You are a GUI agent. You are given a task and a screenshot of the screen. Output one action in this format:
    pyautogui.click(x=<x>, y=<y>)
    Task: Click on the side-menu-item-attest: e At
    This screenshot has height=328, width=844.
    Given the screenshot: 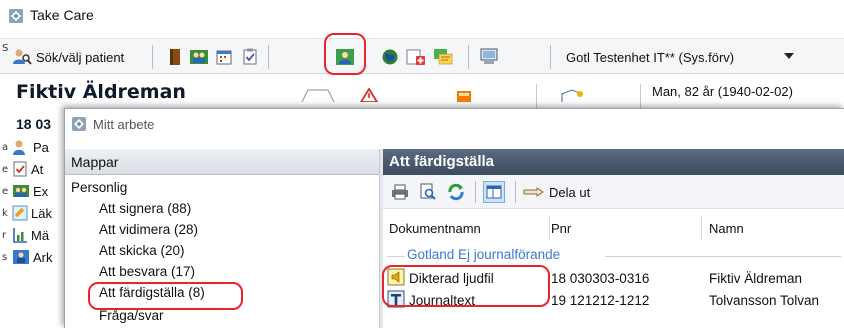 What is the action you would take?
    pyautogui.click(x=32, y=169)
    